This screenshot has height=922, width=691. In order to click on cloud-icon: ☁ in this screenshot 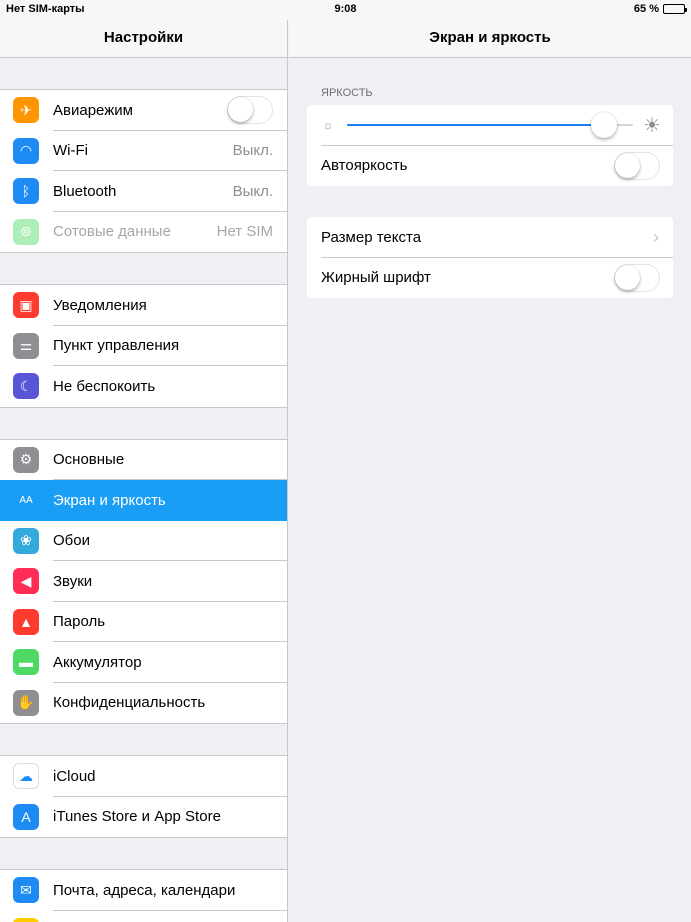, I will do `click(26, 776)`.